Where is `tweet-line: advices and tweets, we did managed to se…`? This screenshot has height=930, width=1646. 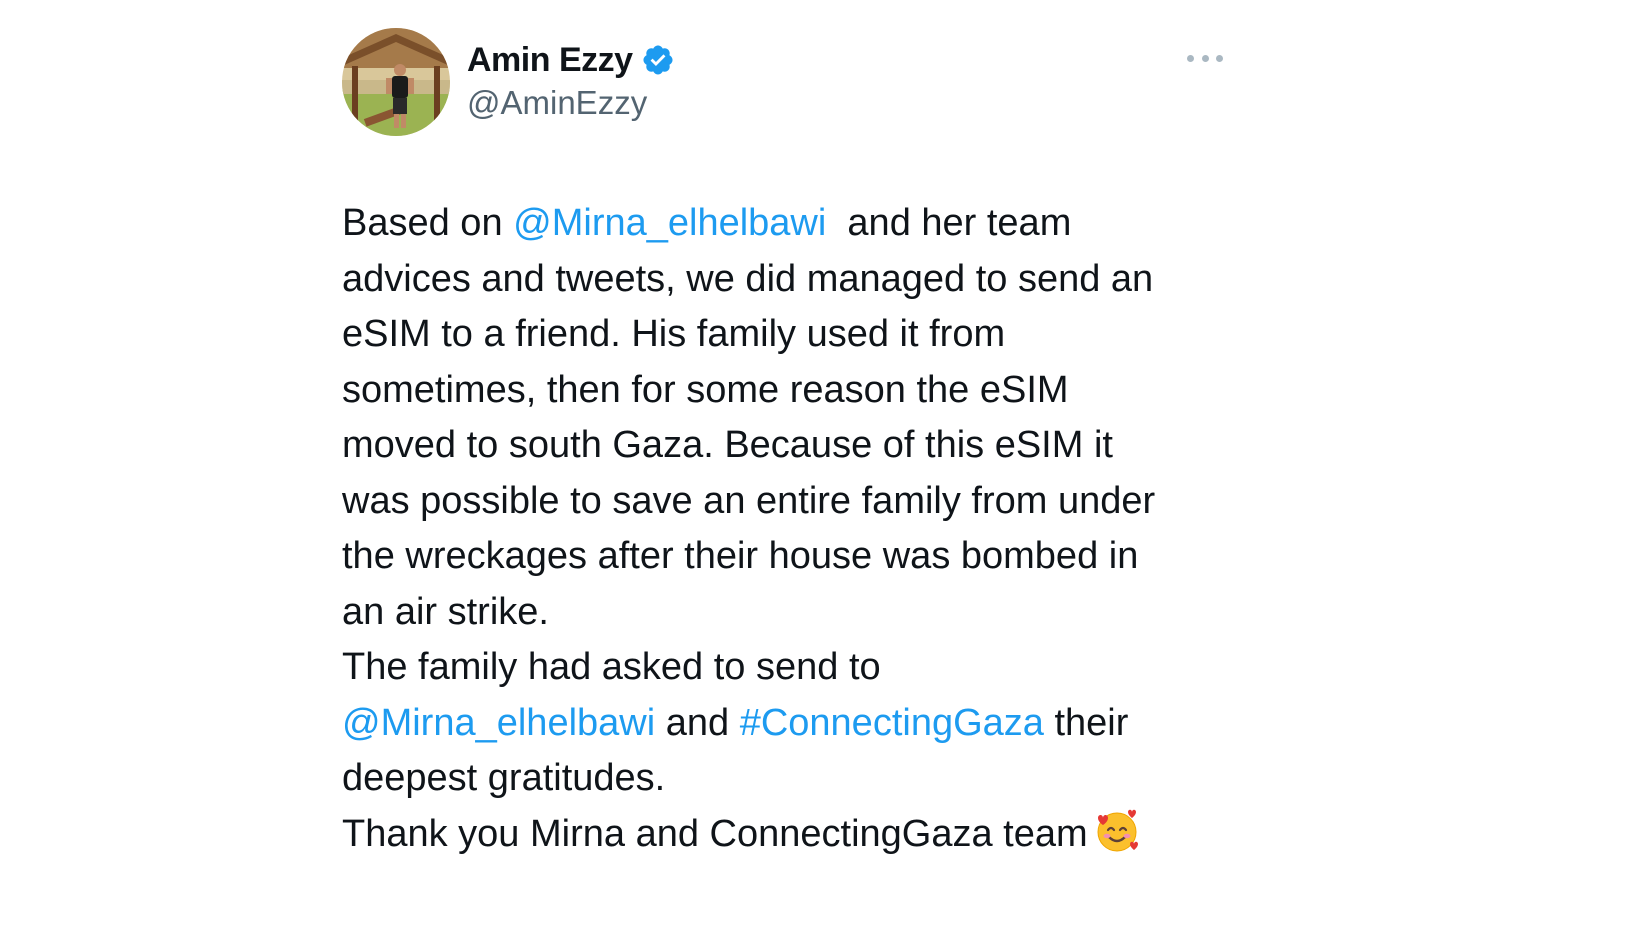 tweet-line: advices and tweets, we did managed to se… is located at coordinates (748, 278).